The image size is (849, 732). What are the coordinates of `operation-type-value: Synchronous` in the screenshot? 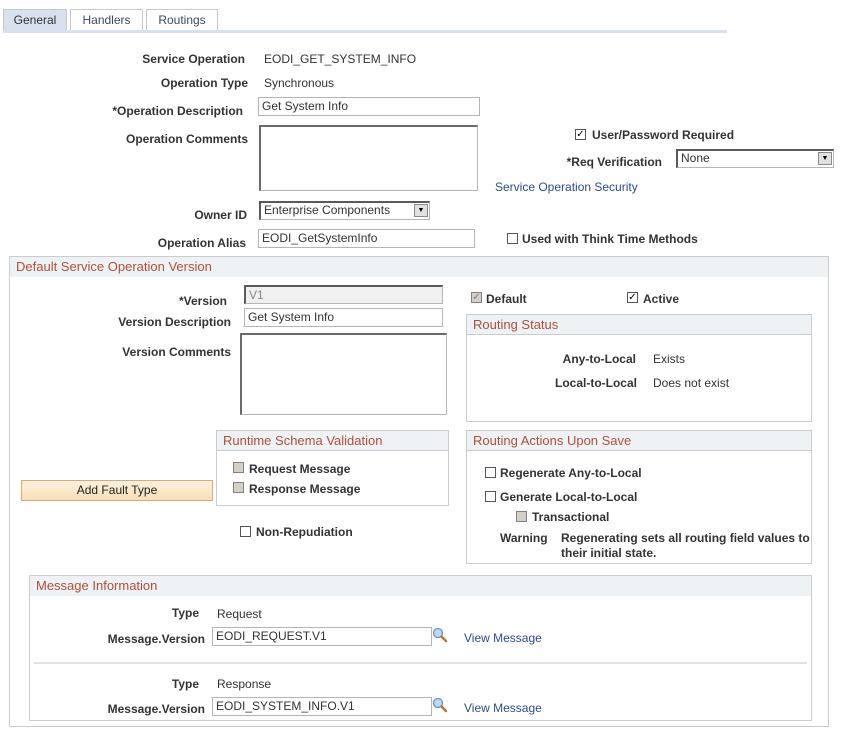 It's located at (299, 83).